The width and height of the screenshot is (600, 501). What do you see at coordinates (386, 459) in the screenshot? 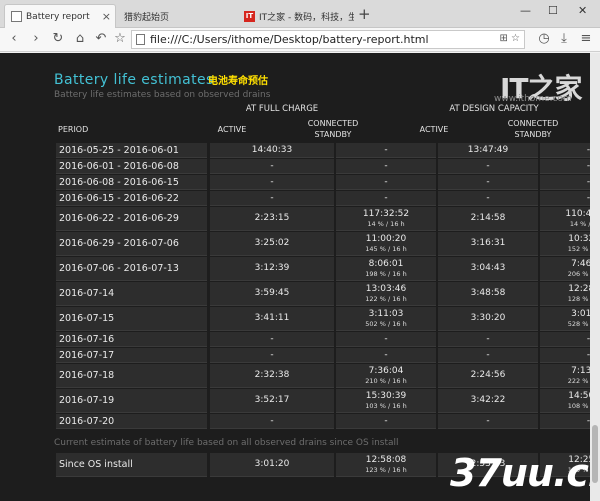
I see `value-main: 12:58:08` at bounding box center [386, 459].